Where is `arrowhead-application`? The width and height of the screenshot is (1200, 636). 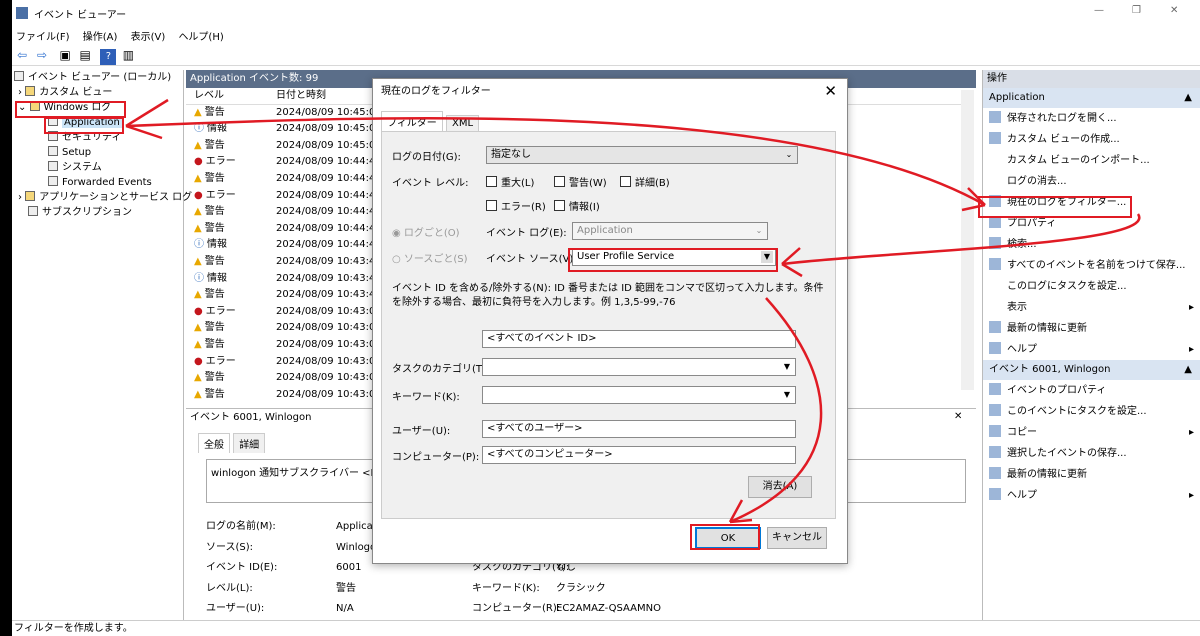
arrowhead-application is located at coordinates (147, 119).